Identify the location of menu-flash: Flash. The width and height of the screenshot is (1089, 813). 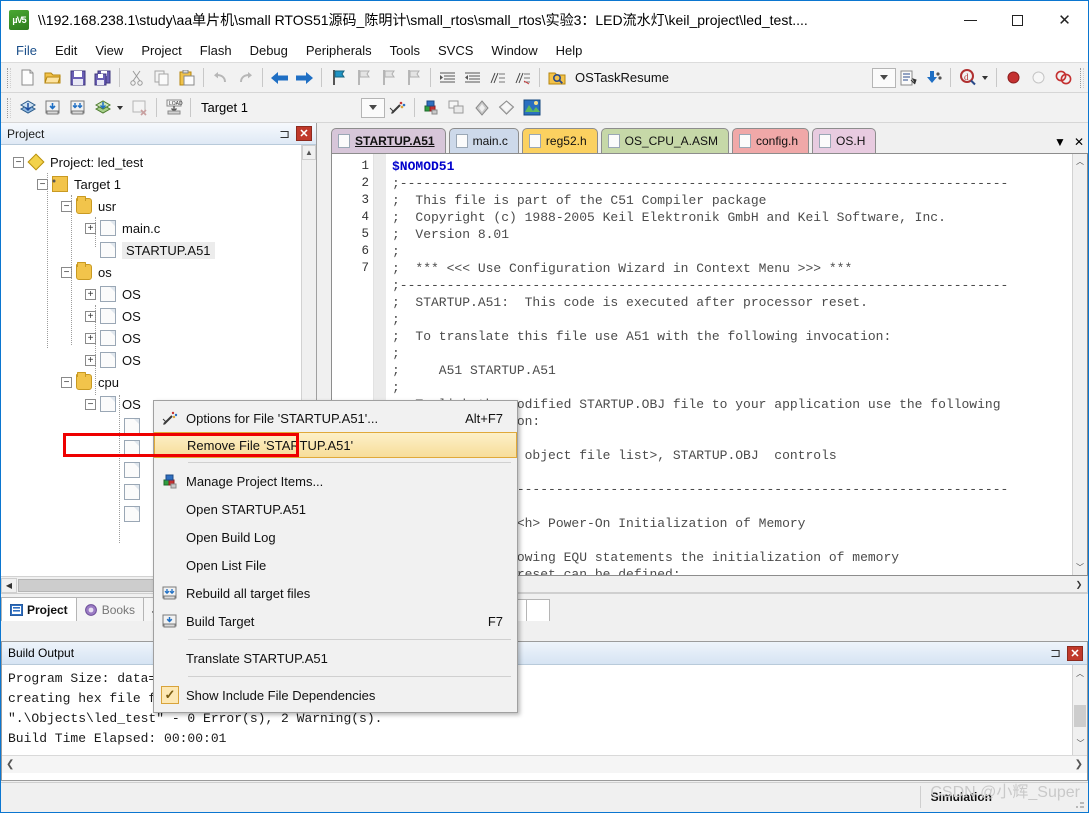
(216, 50).